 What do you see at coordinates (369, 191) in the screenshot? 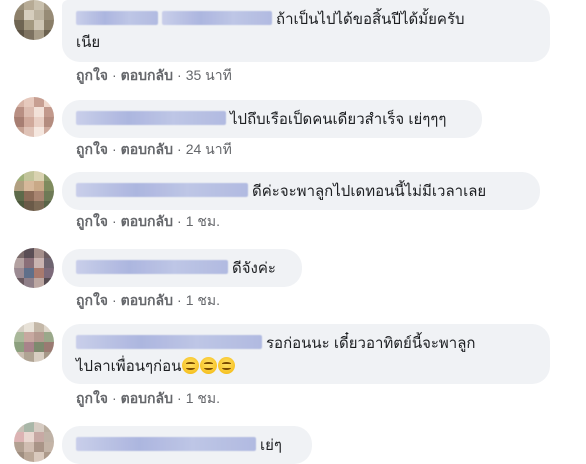
I see `comment-text: ดีค่ะจะพาลูกไปเดทอนนี้ไม่มีเวลาเลย` at bounding box center [369, 191].